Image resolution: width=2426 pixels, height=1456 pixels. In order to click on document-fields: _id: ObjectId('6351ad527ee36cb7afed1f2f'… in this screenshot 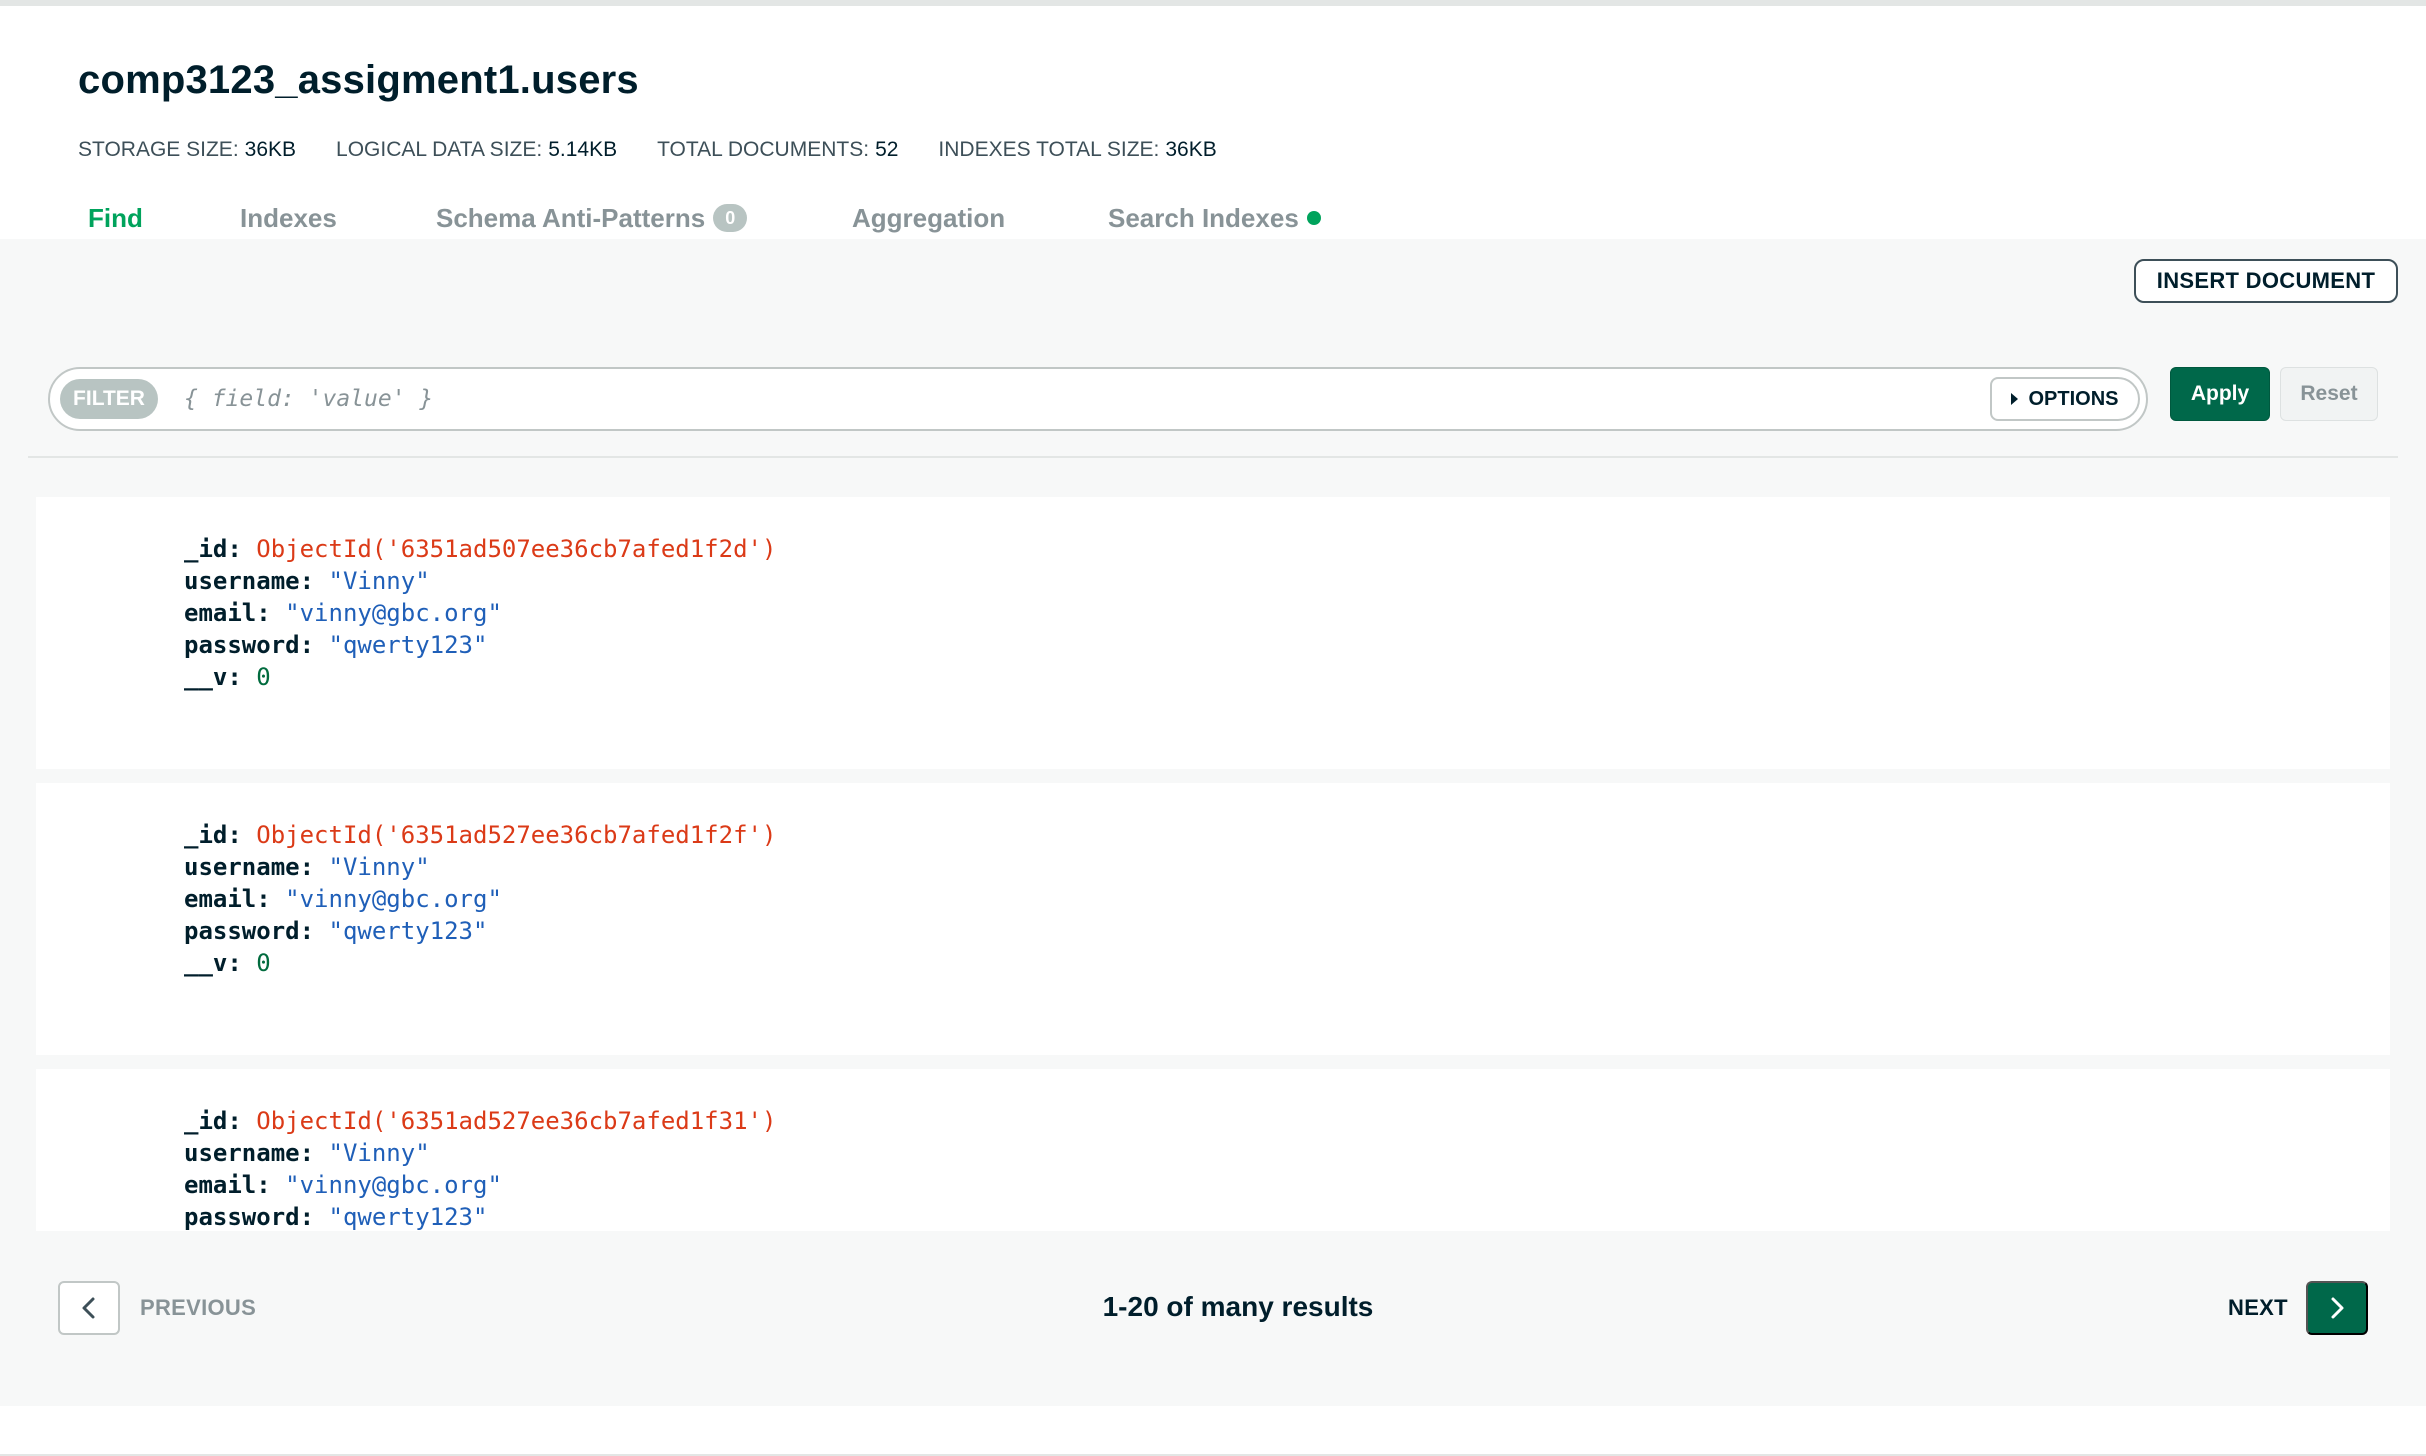, I will do `click(480, 899)`.